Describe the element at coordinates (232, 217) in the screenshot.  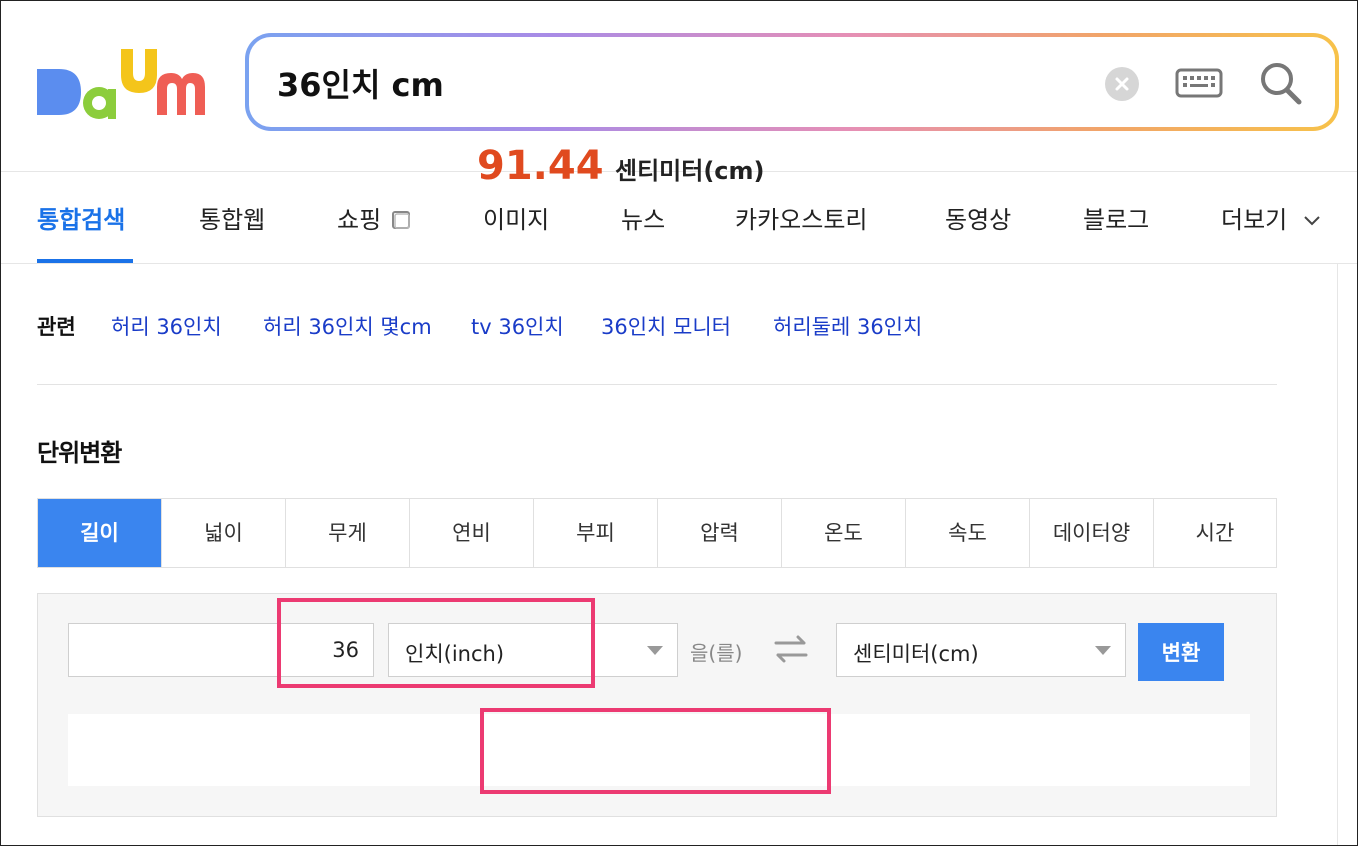
I see `tab-integrated-web: 통합웹` at that location.